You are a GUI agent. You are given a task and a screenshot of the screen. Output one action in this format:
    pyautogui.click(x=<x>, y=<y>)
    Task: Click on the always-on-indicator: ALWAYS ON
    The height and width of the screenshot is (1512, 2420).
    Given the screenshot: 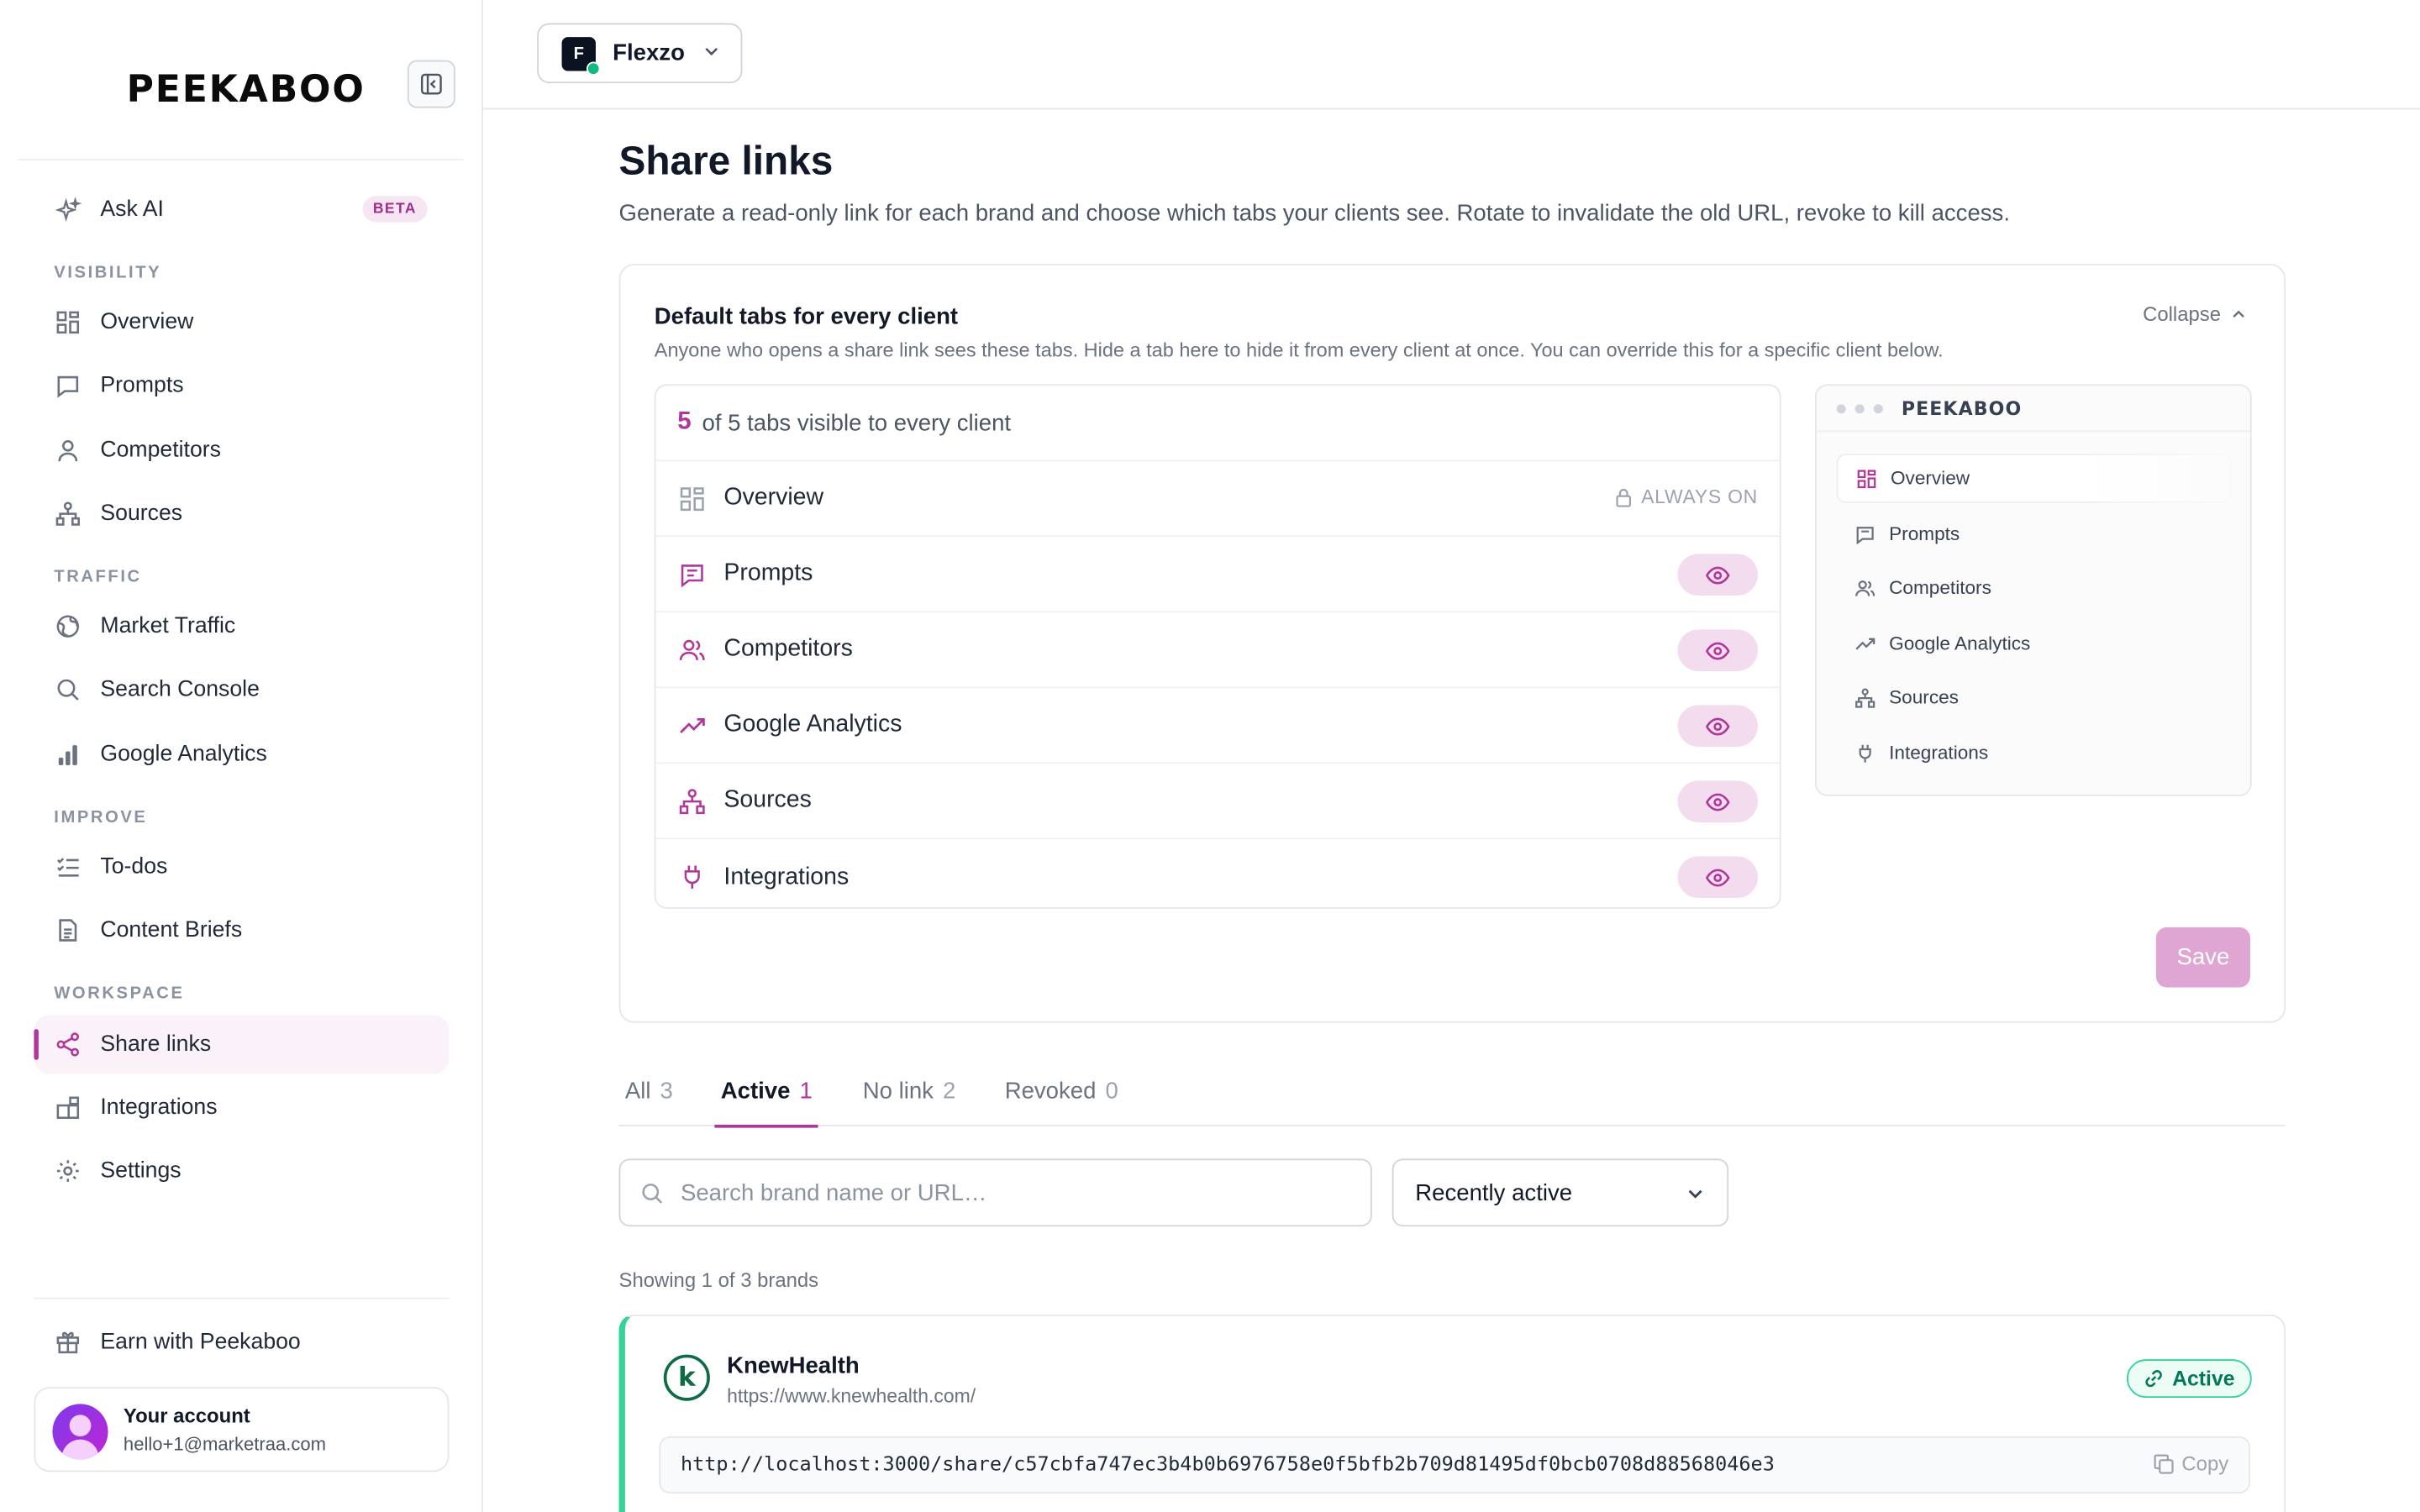 What is the action you would take?
    pyautogui.click(x=1687, y=497)
    